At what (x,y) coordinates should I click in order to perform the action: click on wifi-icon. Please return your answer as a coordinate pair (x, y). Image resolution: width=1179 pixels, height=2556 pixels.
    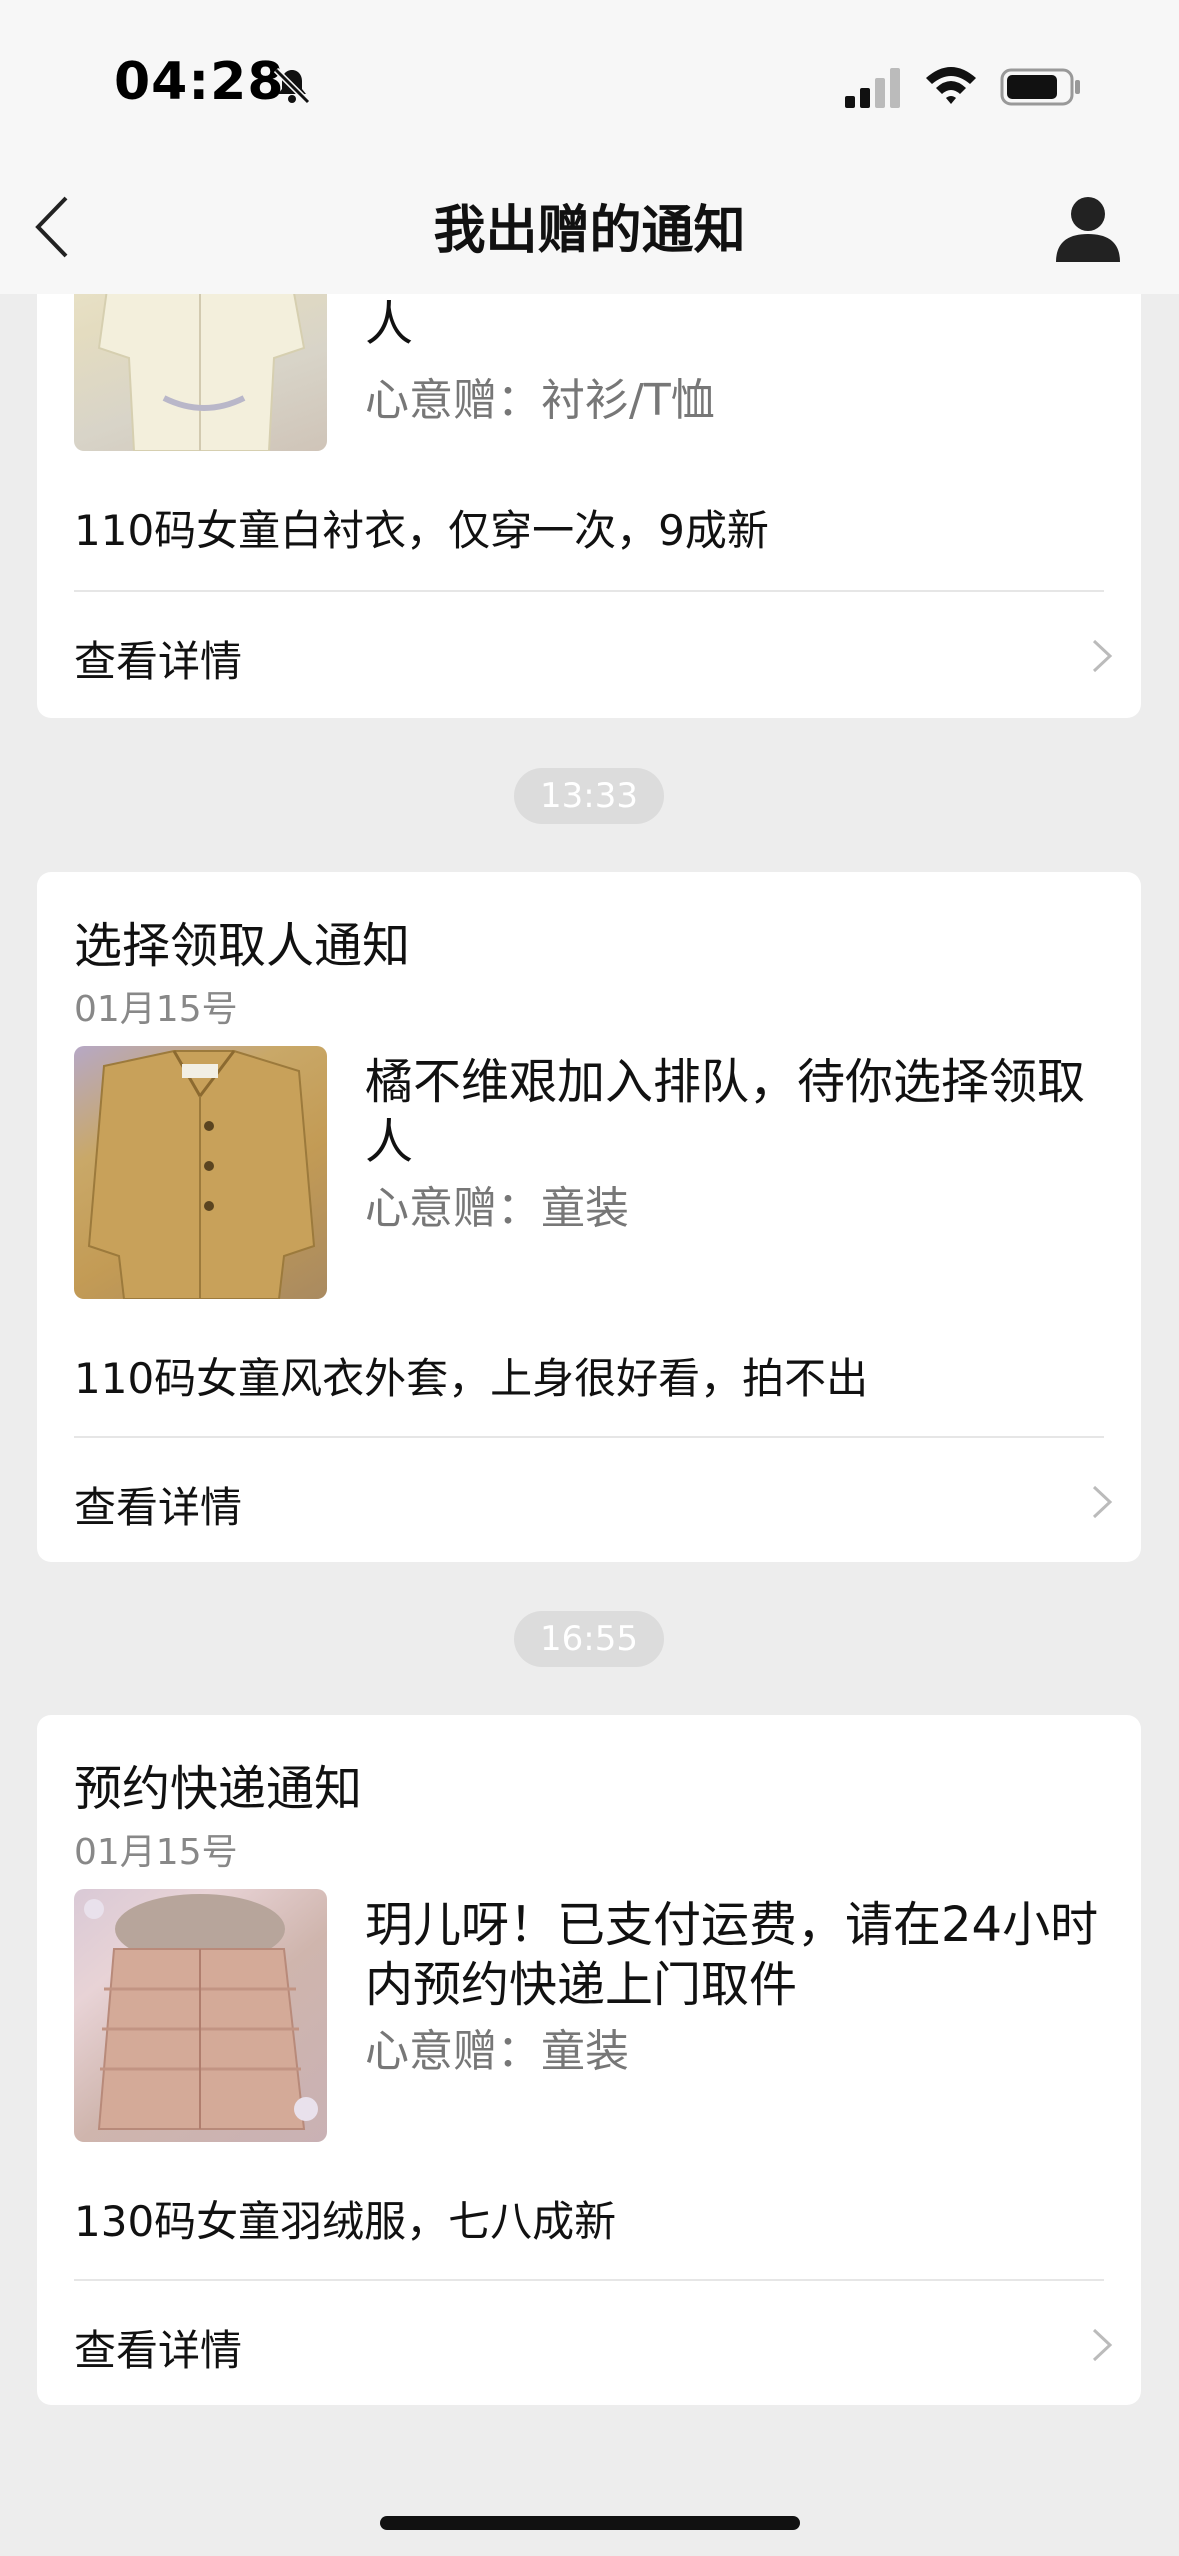
    Looking at the image, I should click on (951, 85).